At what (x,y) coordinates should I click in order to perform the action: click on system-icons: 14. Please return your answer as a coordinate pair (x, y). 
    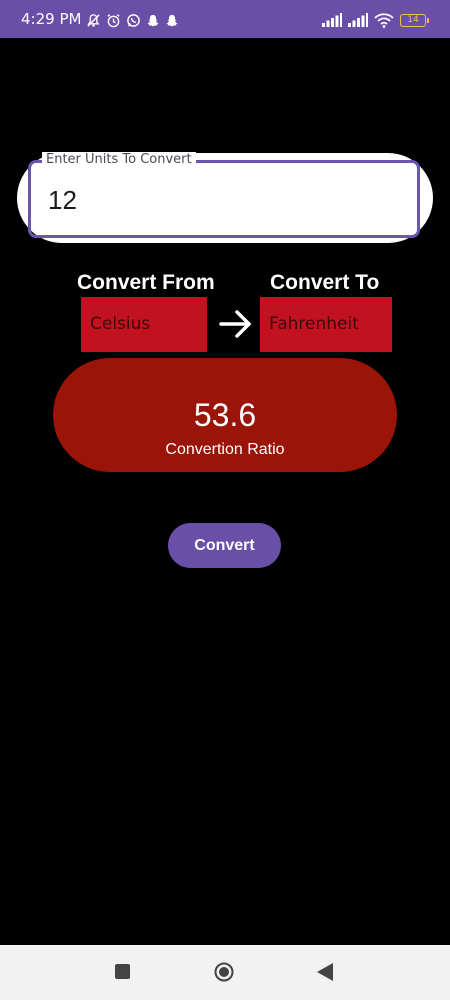
    Looking at the image, I should click on (375, 20).